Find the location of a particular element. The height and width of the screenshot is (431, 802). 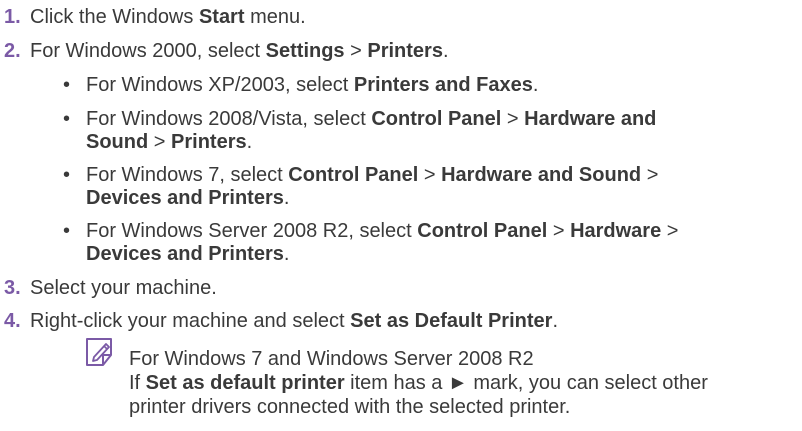

note-title: For Windows 7 and Windows Server 2008 R2 is located at coordinates (331, 359).